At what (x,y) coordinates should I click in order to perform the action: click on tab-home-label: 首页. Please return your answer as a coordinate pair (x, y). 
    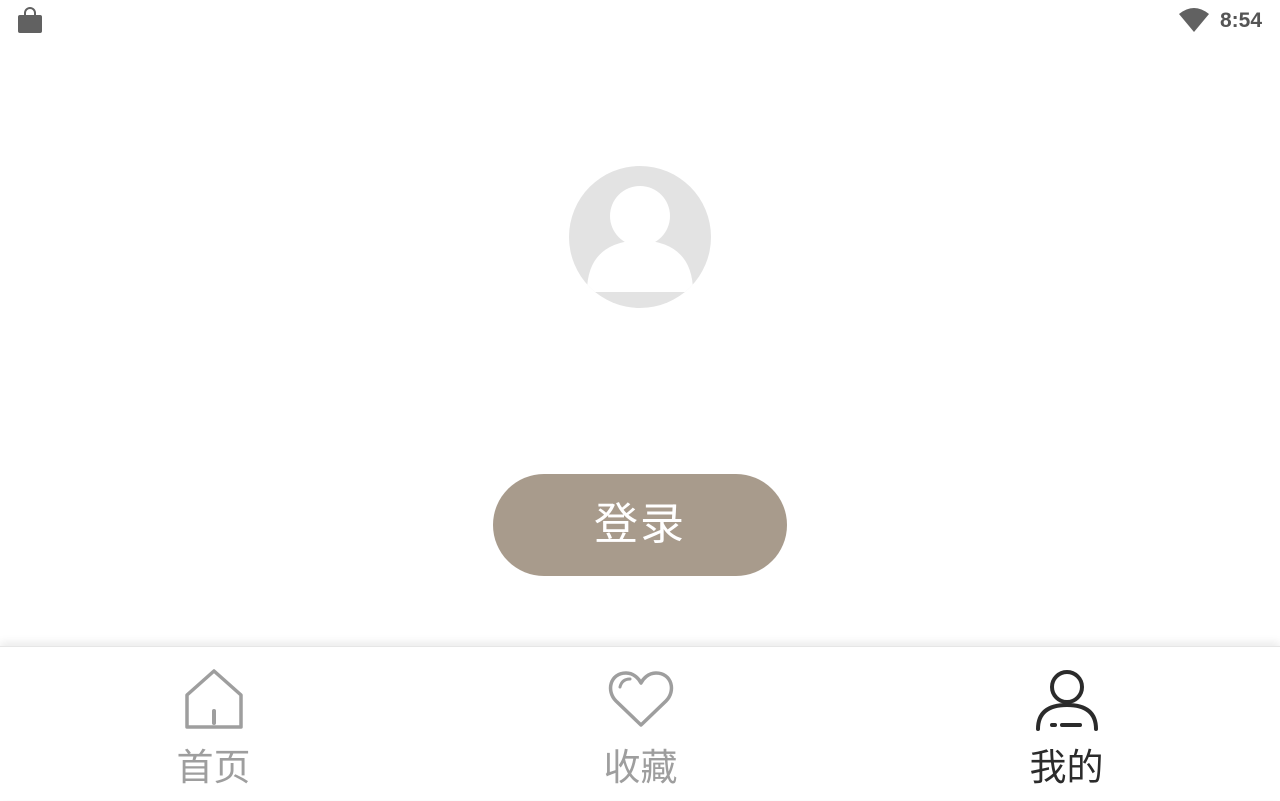
    Looking at the image, I should click on (213, 767).